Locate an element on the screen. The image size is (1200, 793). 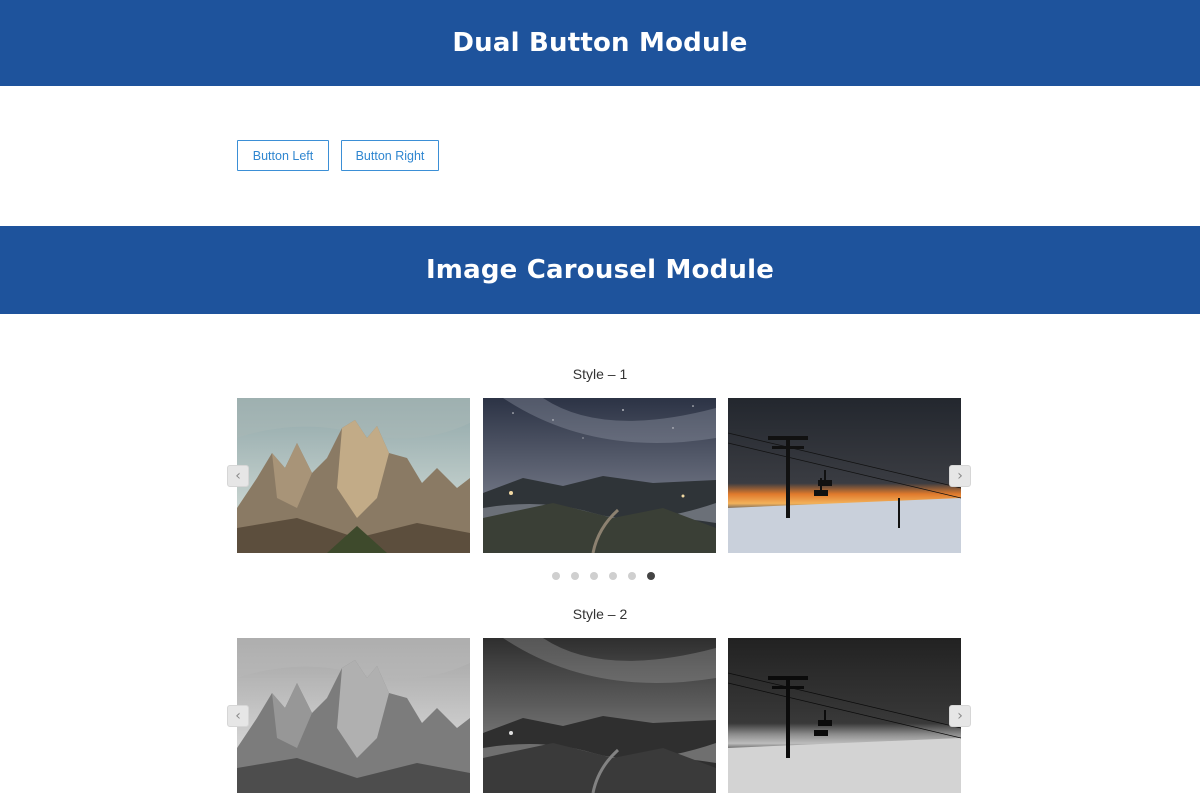
pagination-dot-6-active is located at coordinates (651, 576).